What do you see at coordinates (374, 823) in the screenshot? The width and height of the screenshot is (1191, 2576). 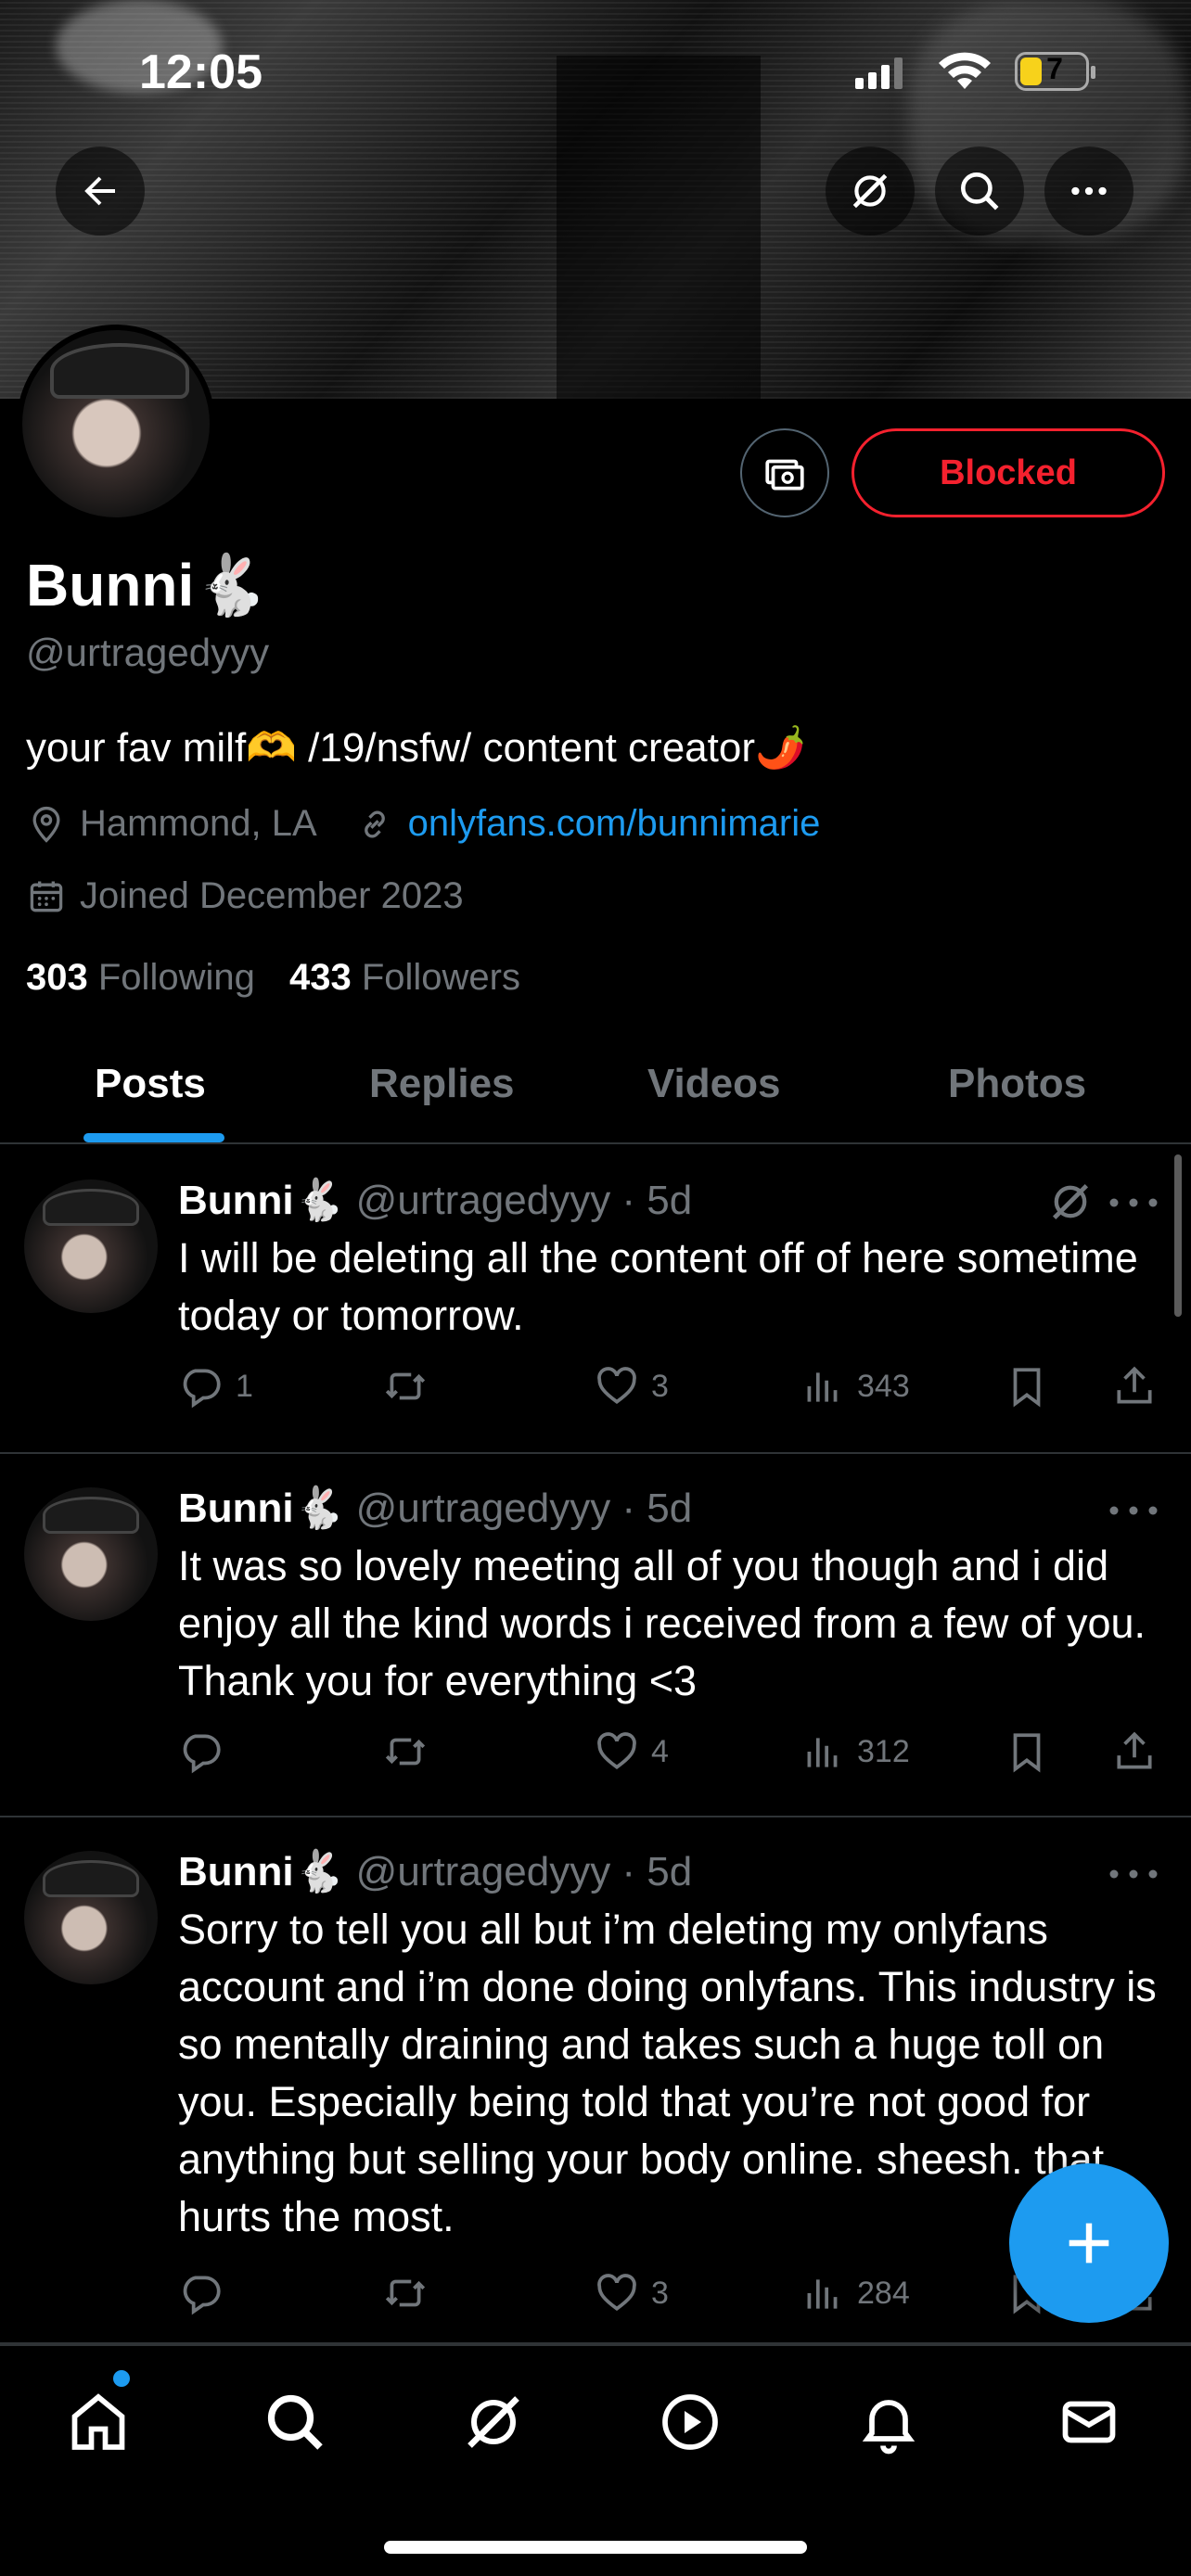 I see `link-icon` at bounding box center [374, 823].